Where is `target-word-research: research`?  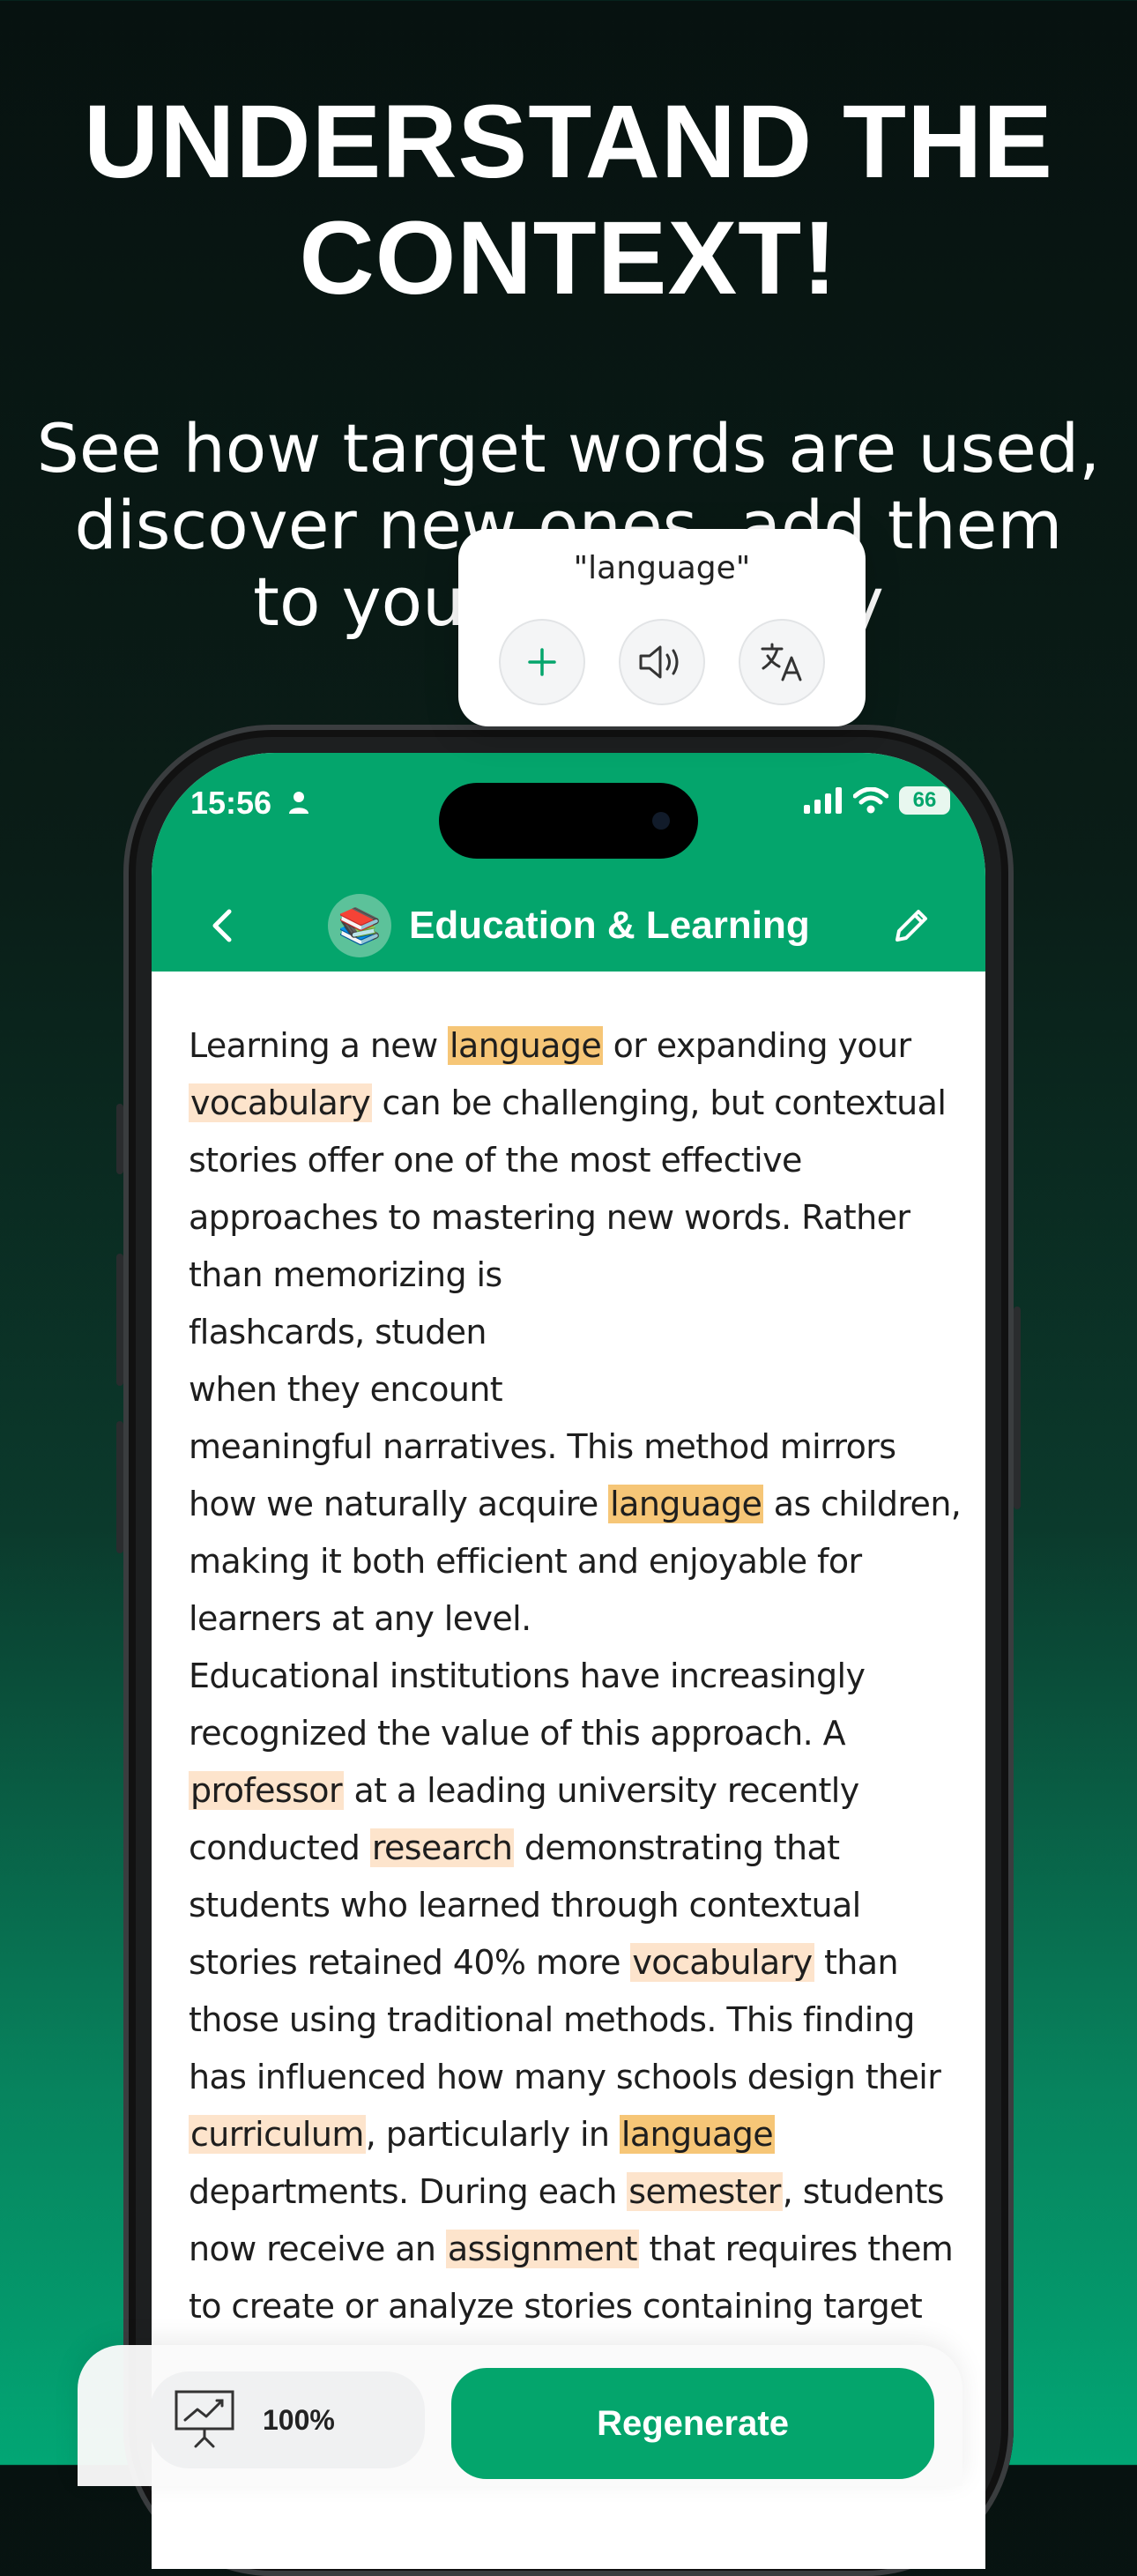 target-word-research: research is located at coordinates (442, 1848).